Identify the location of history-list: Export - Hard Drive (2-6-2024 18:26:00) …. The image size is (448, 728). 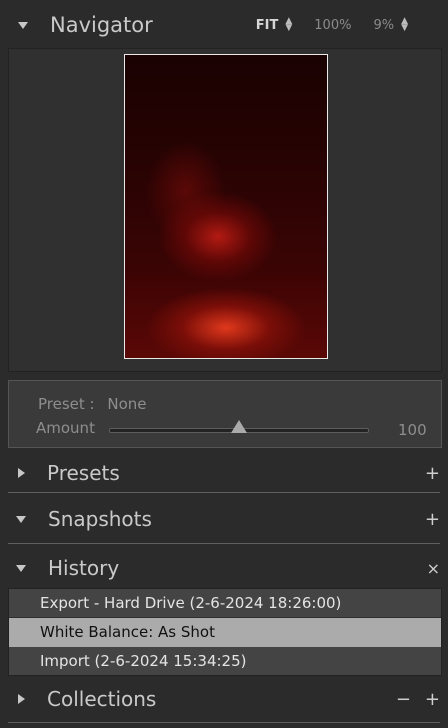
(225, 632).